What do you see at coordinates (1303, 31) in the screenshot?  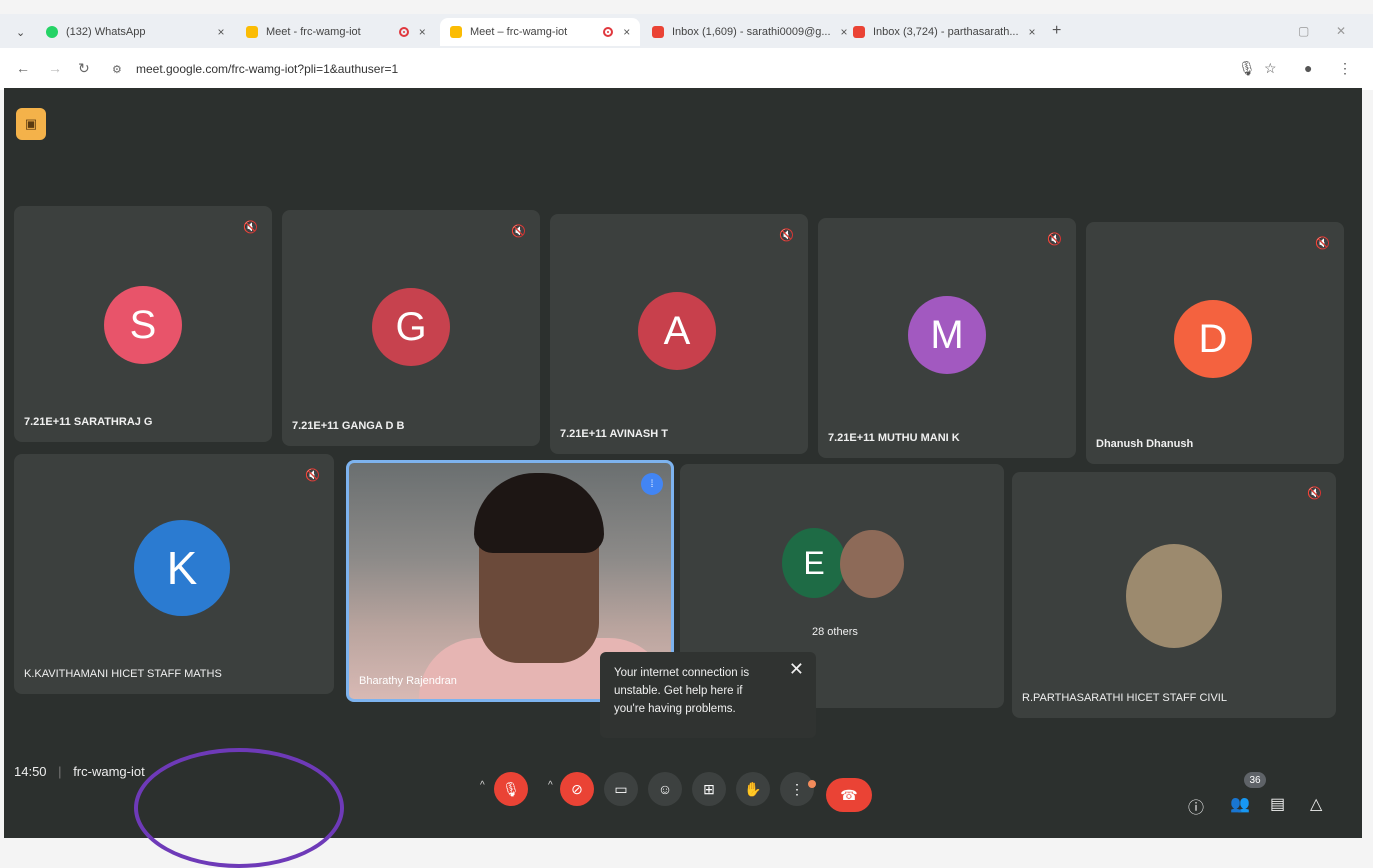 I see `restore-icon: ▢` at bounding box center [1303, 31].